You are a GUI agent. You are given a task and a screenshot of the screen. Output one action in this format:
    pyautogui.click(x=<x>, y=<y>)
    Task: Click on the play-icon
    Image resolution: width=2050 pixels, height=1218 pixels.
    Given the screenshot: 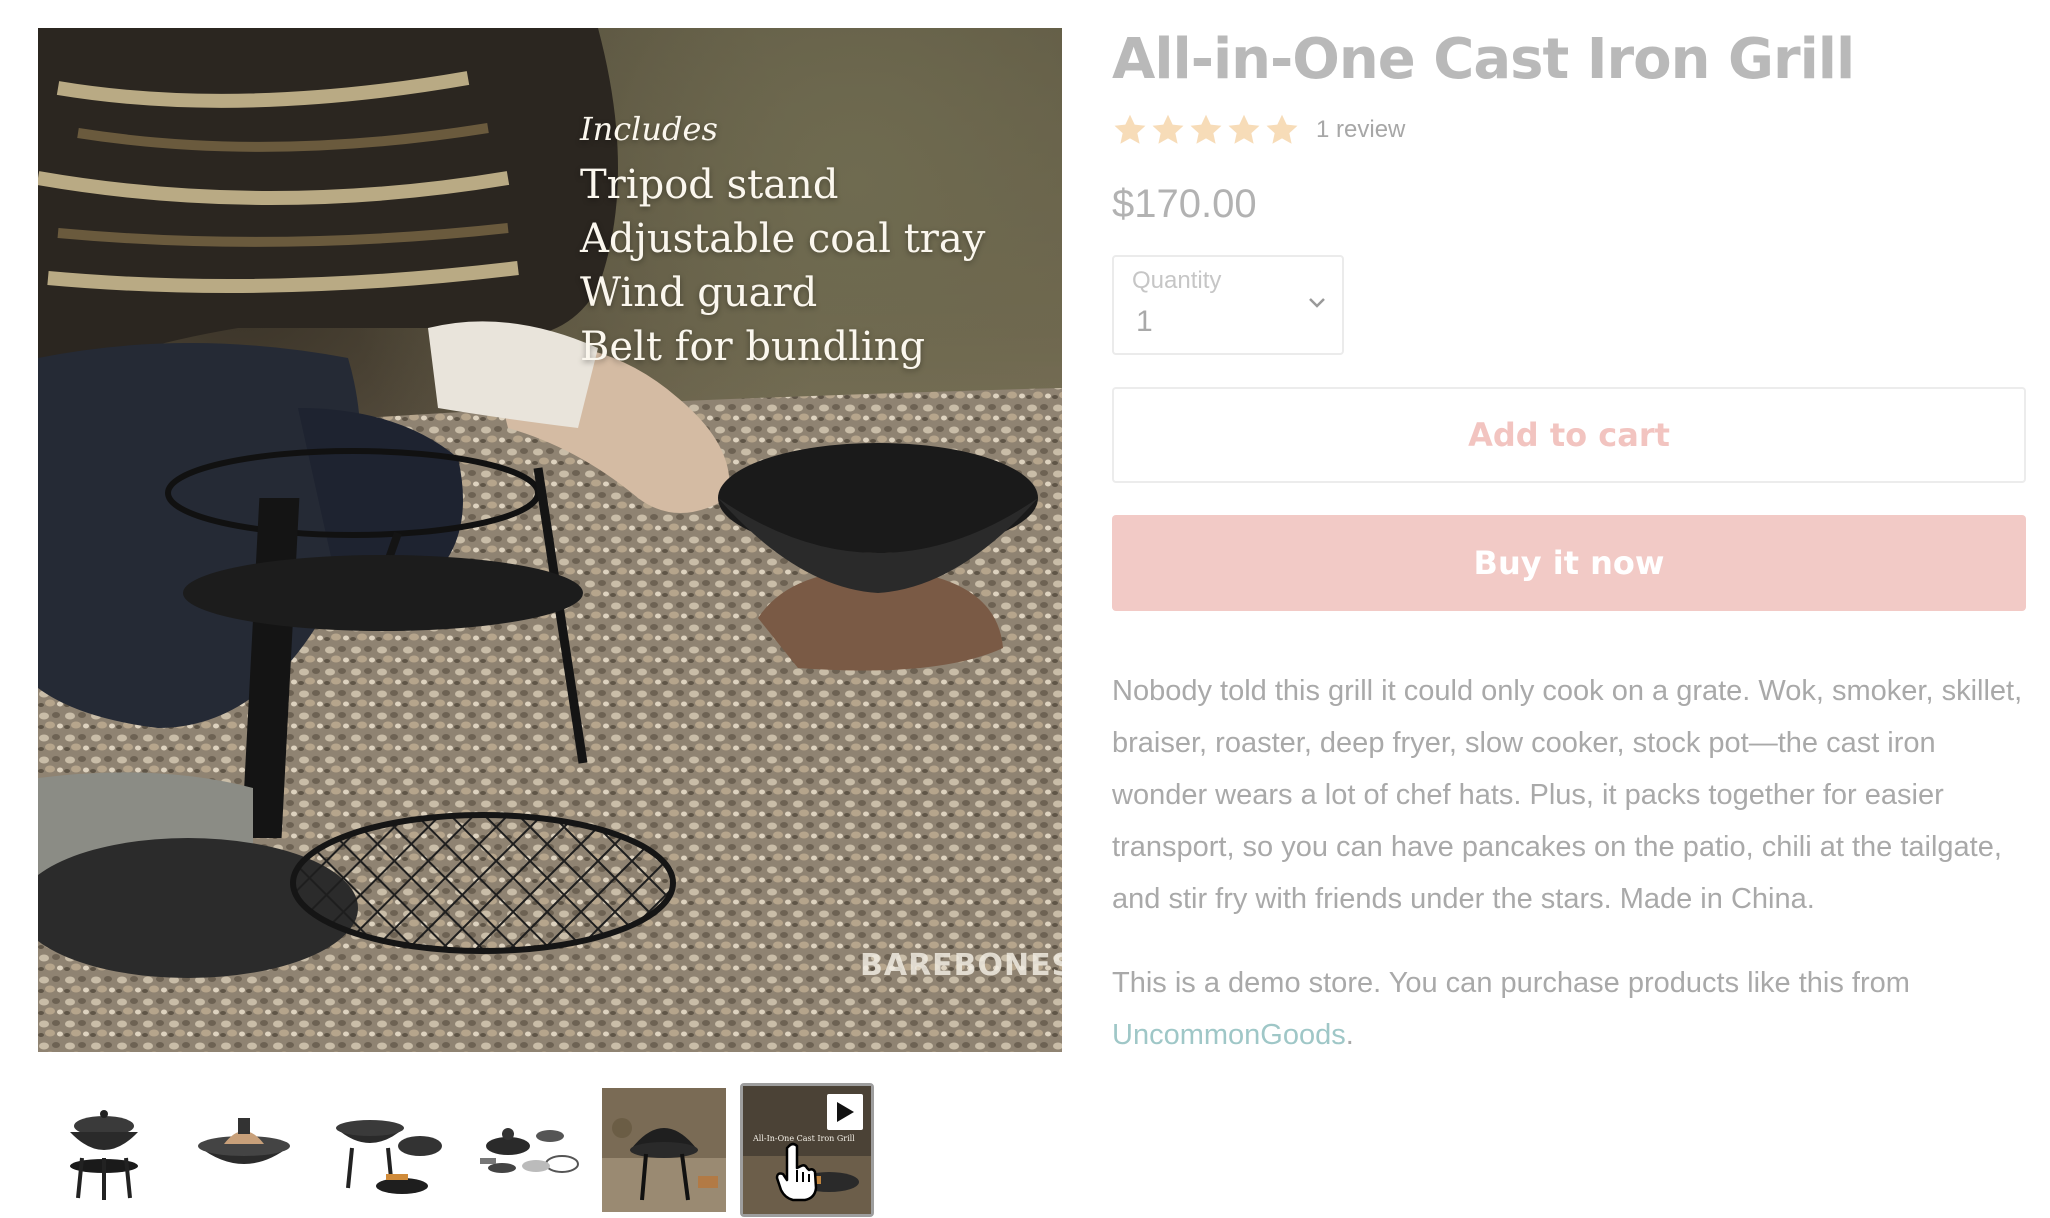 What is the action you would take?
    pyautogui.click(x=845, y=1112)
    